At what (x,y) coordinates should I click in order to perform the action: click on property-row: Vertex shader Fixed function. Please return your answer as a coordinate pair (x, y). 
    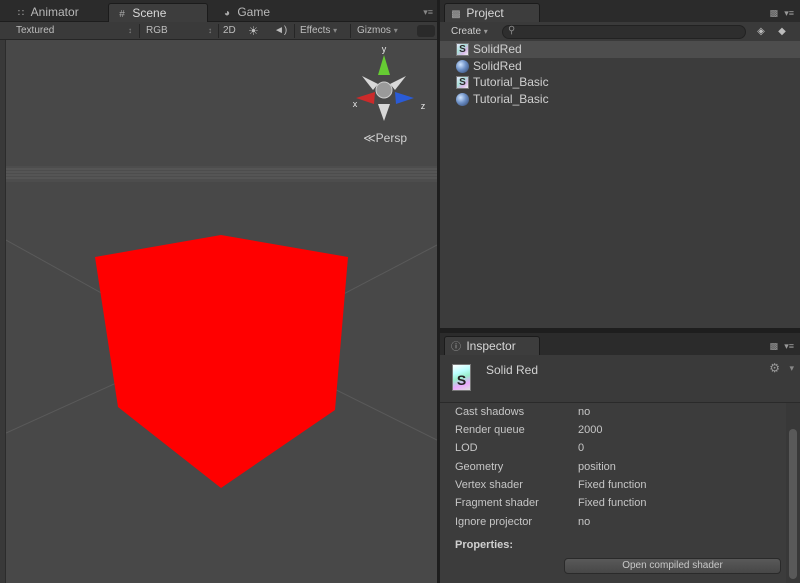
    Looking at the image, I should click on (551, 485).